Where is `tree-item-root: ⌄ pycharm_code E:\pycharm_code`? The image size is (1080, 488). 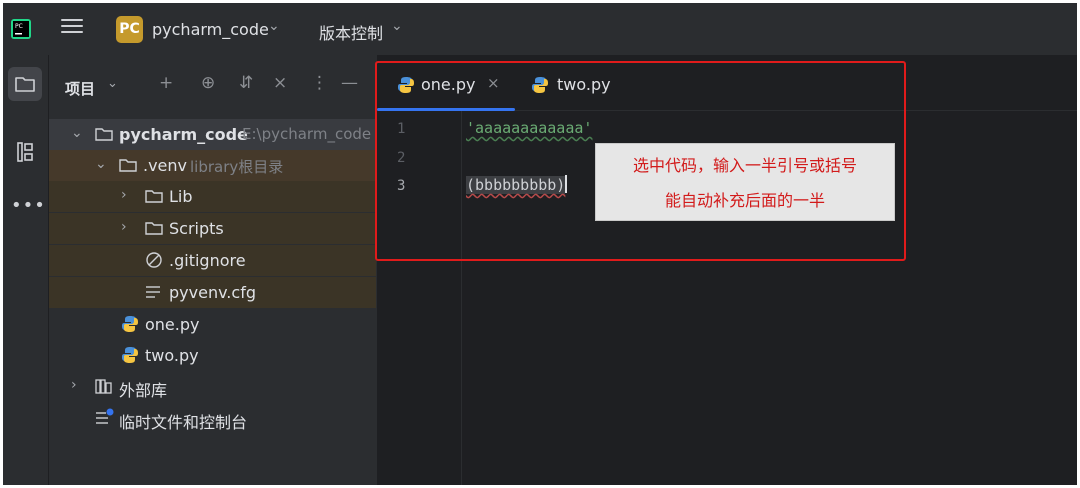
tree-item-root: ⌄ pycharm_code E:\pycharm_code is located at coordinates (212, 134).